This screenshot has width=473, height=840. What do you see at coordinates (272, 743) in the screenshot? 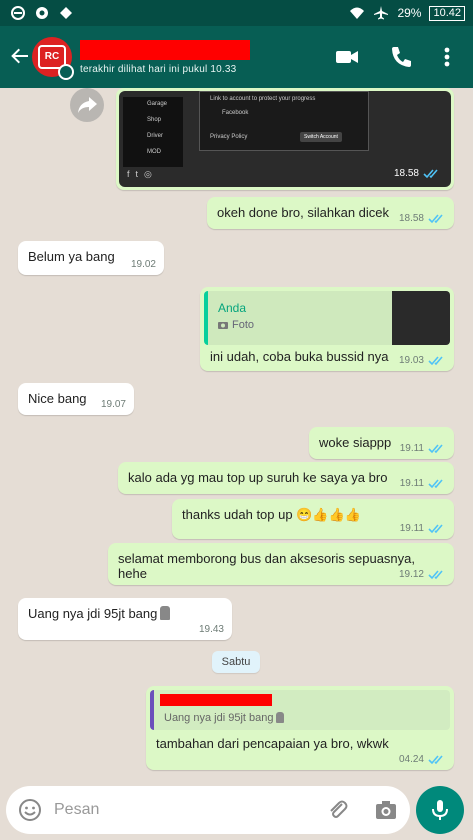
I see `message-text: tambahan dari pencapaian ya bro, wkwk` at bounding box center [272, 743].